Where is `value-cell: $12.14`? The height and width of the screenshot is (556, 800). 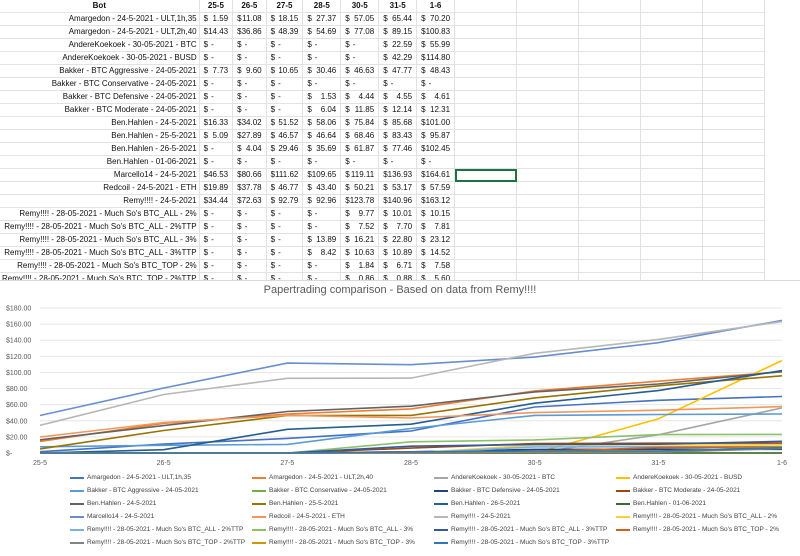 value-cell: $12.14 is located at coordinates (398, 110).